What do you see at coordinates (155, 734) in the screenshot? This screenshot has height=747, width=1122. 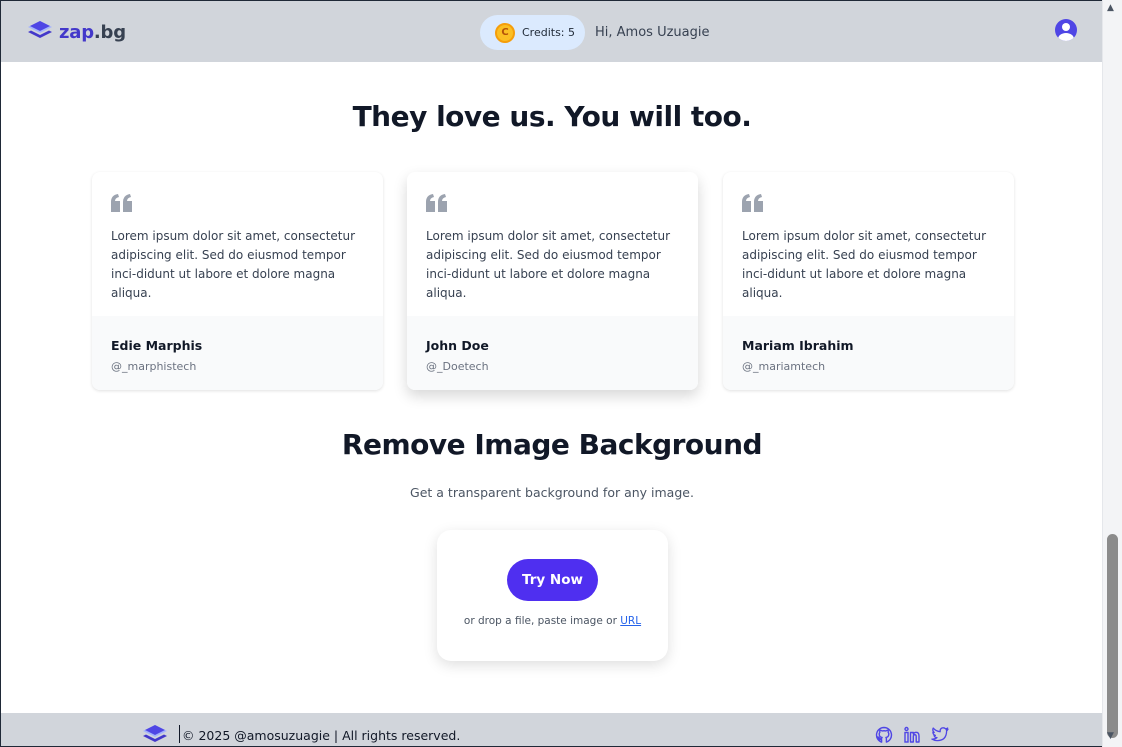 I see `footer-logo-icon` at bounding box center [155, 734].